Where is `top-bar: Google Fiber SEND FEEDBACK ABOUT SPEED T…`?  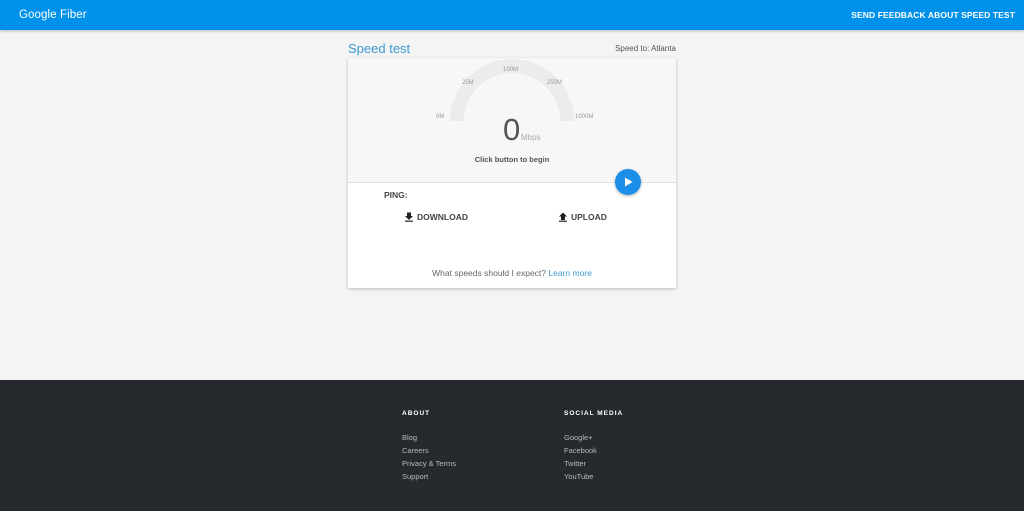
top-bar: Google Fiber SEND FEEDBACK ABOUT SPEED T… is located at coordinates (512, 15).